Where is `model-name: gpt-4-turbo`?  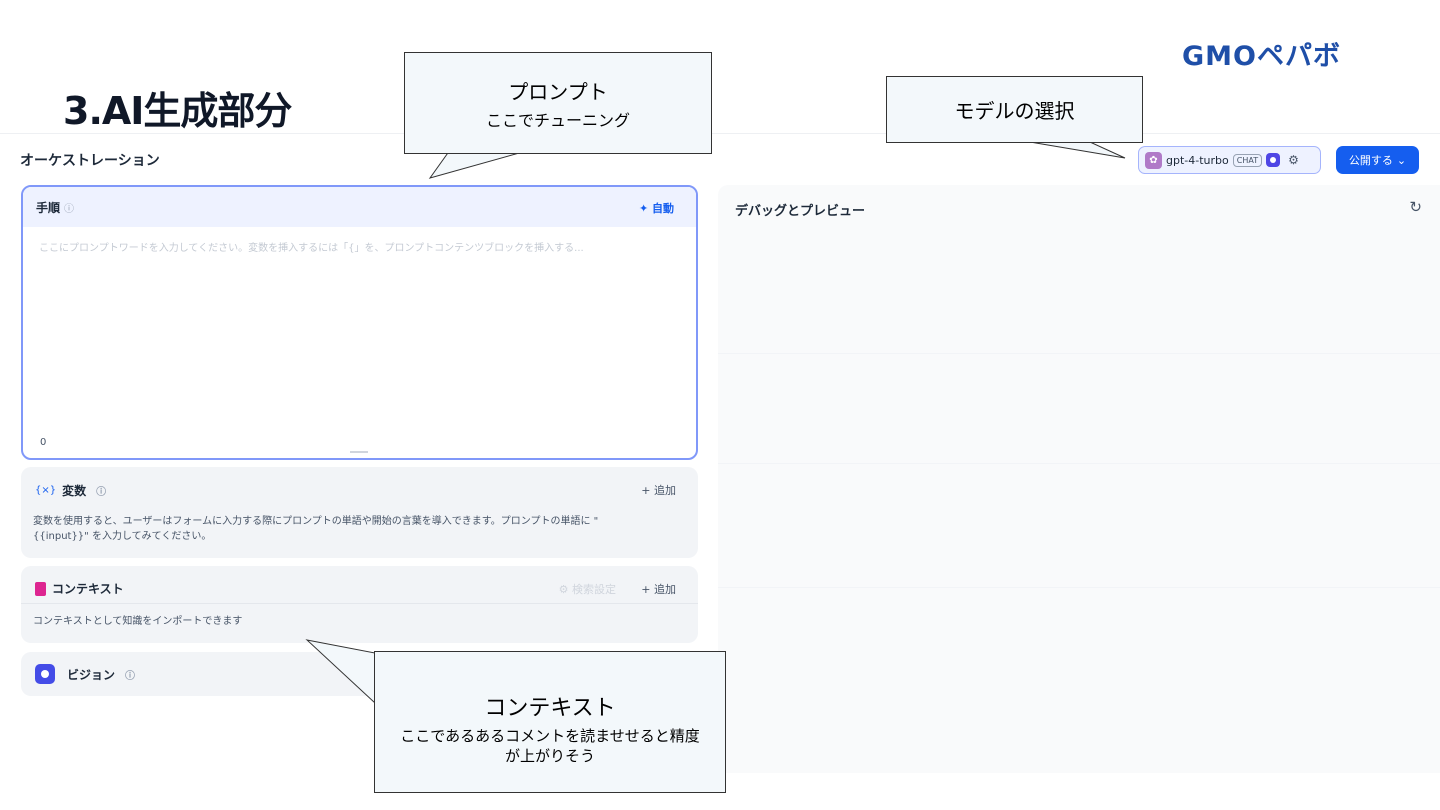
model-name: gpt-4-turbo is located at coordinates (1197, 160).